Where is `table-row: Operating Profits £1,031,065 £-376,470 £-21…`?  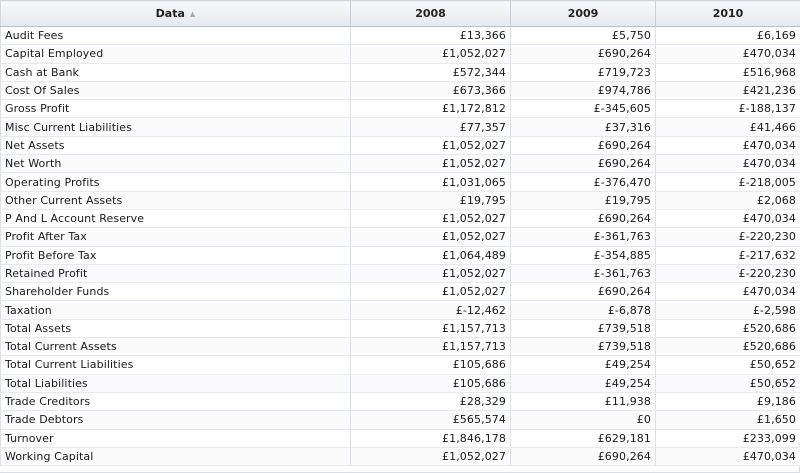
table-row: Operating Profits £1,031,065 £-376,470 £-21… is located at coordinates (400, 182).